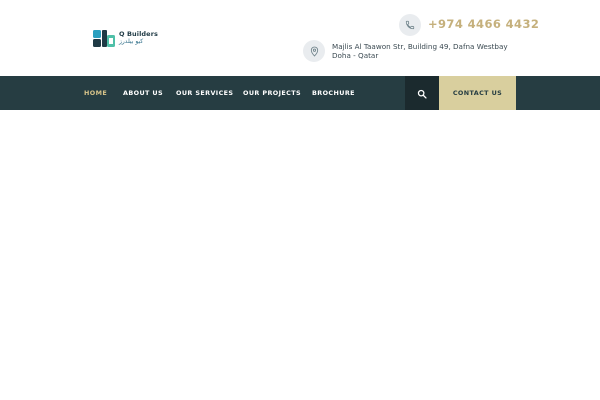 The width and height of the screenshot is (600, 400). I want to click on nav-item-home: HOME, so click(95, 93).